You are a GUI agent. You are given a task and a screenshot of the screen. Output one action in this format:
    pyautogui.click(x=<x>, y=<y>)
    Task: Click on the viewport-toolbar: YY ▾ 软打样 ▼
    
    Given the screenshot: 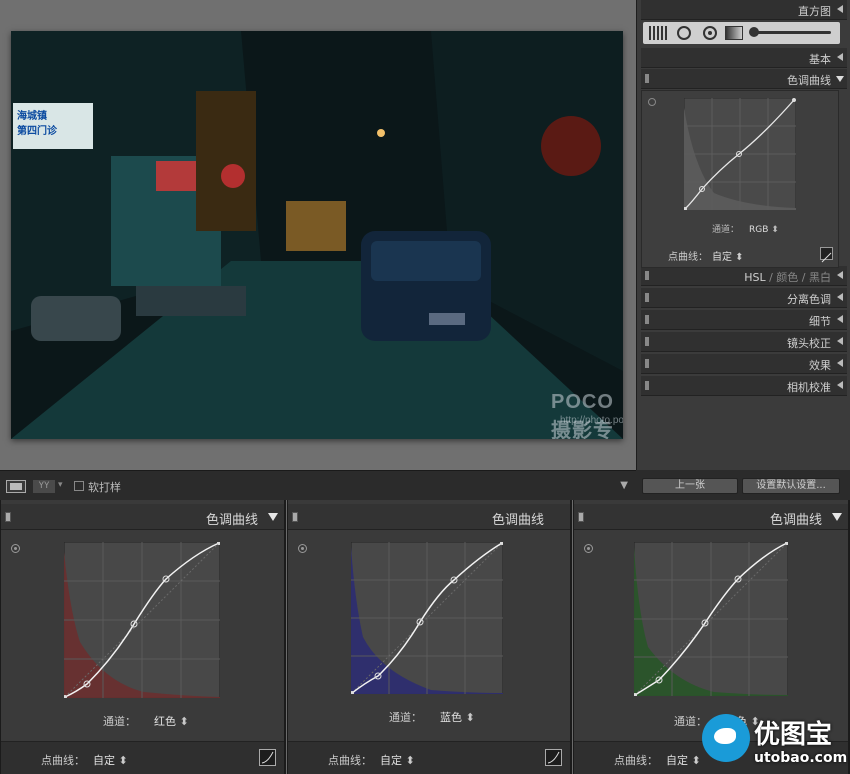 What is the action you would take?
    pyautogui.click(x=318, y=485)
    